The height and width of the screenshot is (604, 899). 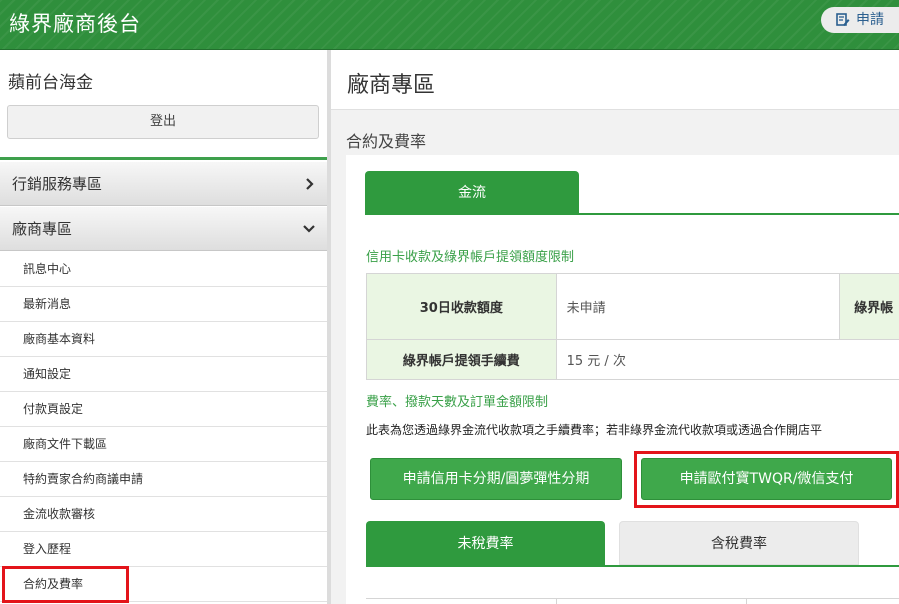 I want to click on sidebar-item-document-download: 廠商文件下載區, so click(x=163, y=444).